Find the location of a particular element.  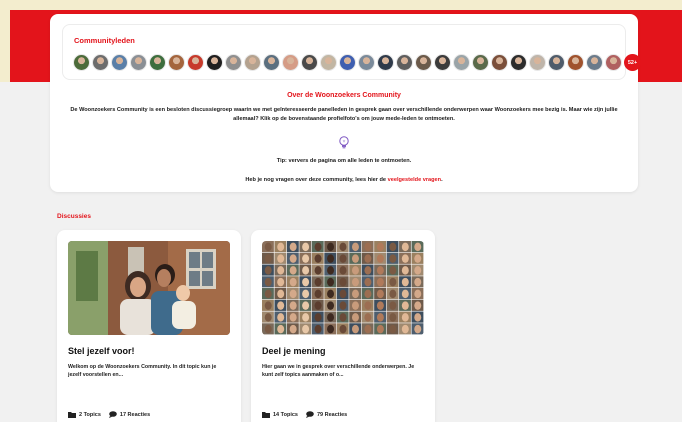

avatar-row: 52+ is located at coordinates (357, 62).